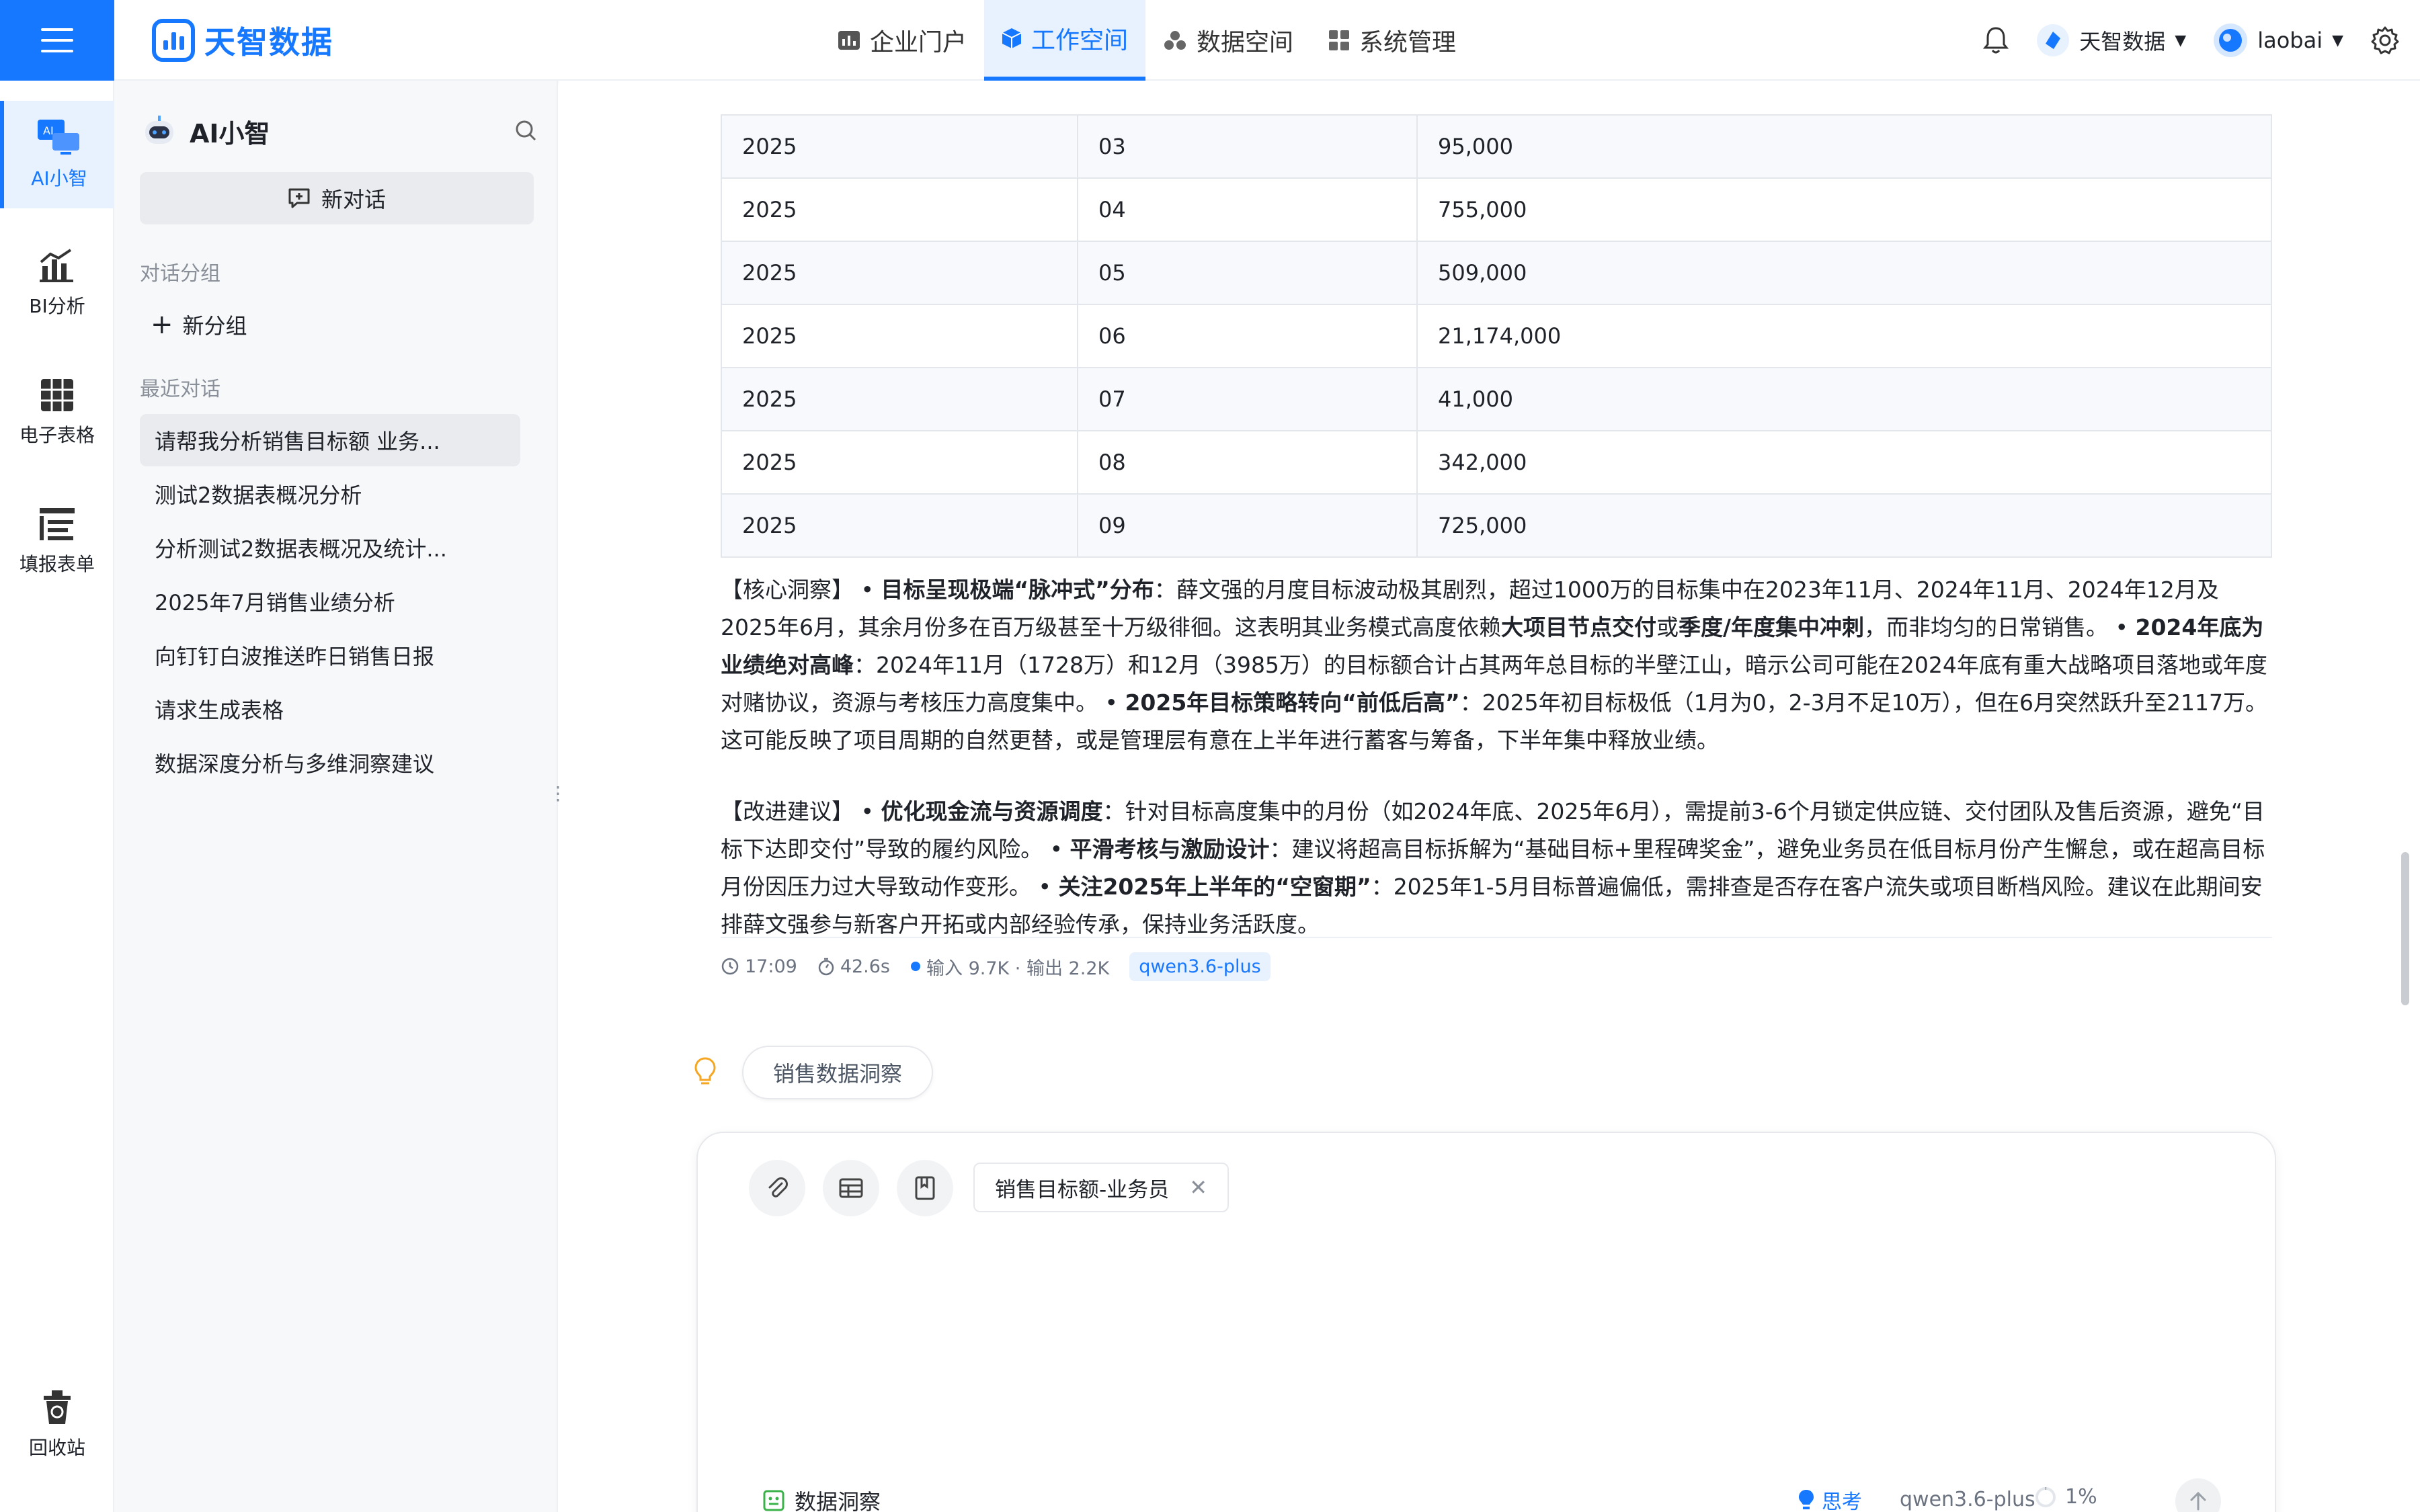  I want to click on main-scrollbar, so click(2405, 929).